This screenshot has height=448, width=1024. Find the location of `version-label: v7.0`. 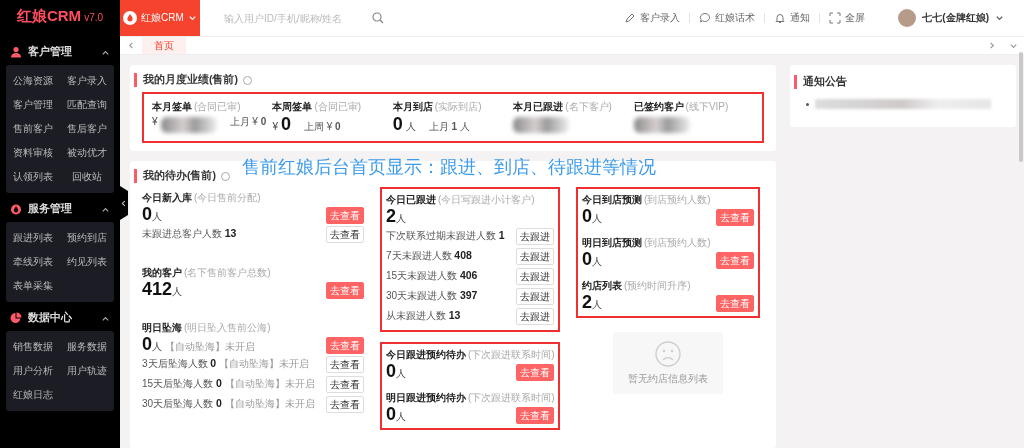

version-label: v7.0 is located at coordinates (94, 17).